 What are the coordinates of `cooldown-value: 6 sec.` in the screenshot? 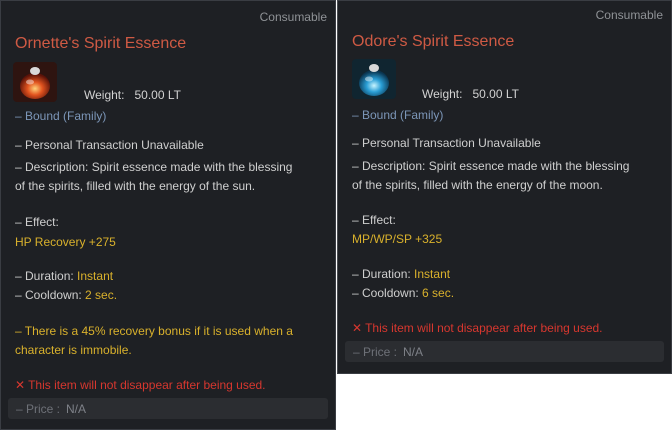 It's located at (438, 293).